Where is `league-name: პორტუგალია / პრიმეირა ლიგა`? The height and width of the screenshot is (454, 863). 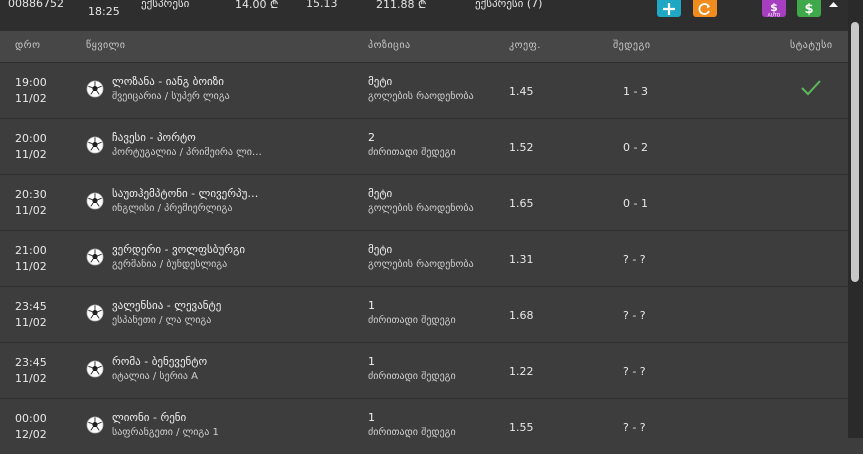
league-name: პორტუგალია / პრიმეირა ლიგა is located at coordinates (187, 152).